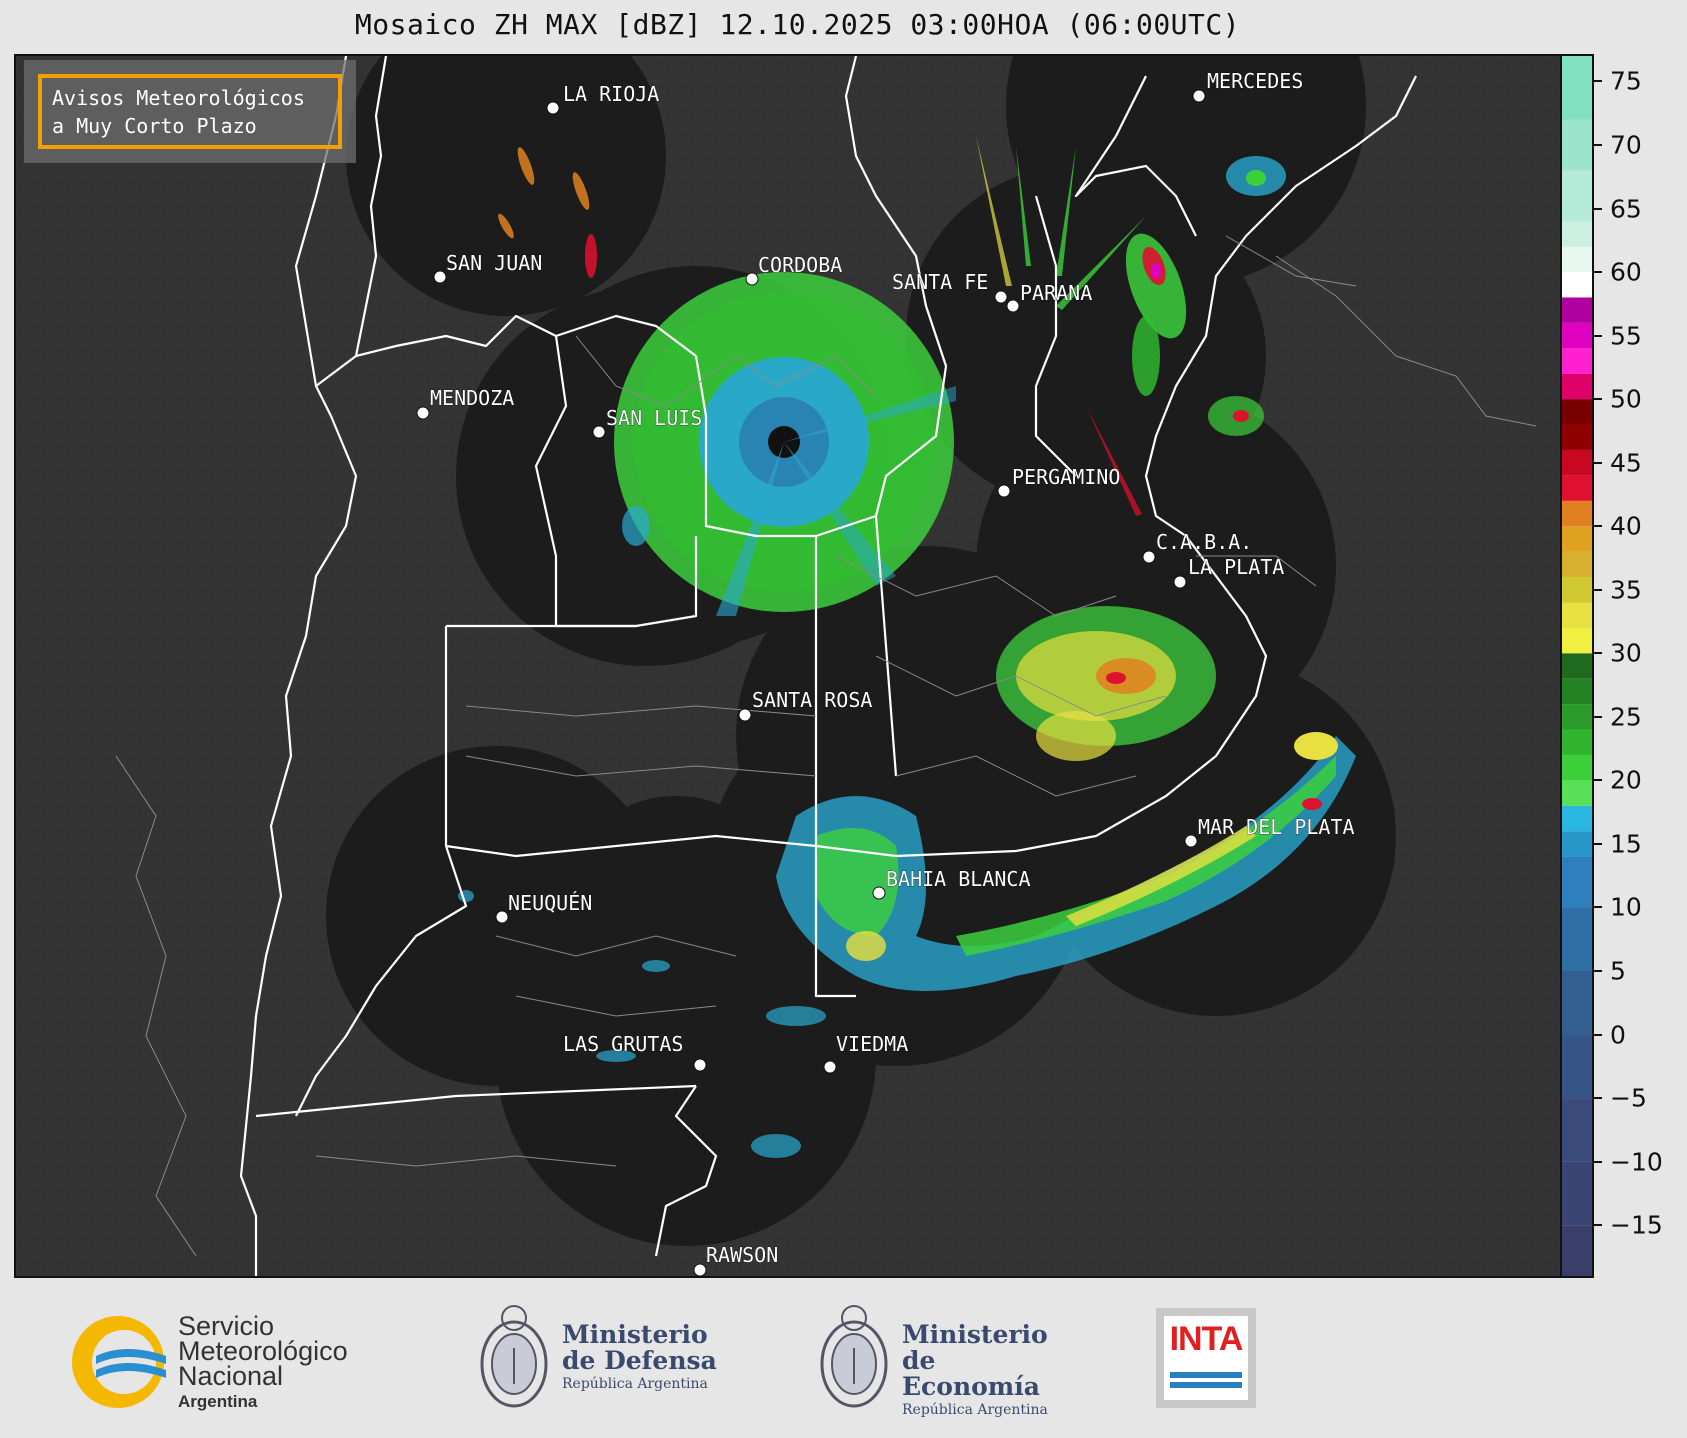 Image resolution: width=1687 pixels, height=1438 pixels. Describe the element at coordinates (231, 1376) in the screenshot. I see `smn-line-3: Nacional` at that location.